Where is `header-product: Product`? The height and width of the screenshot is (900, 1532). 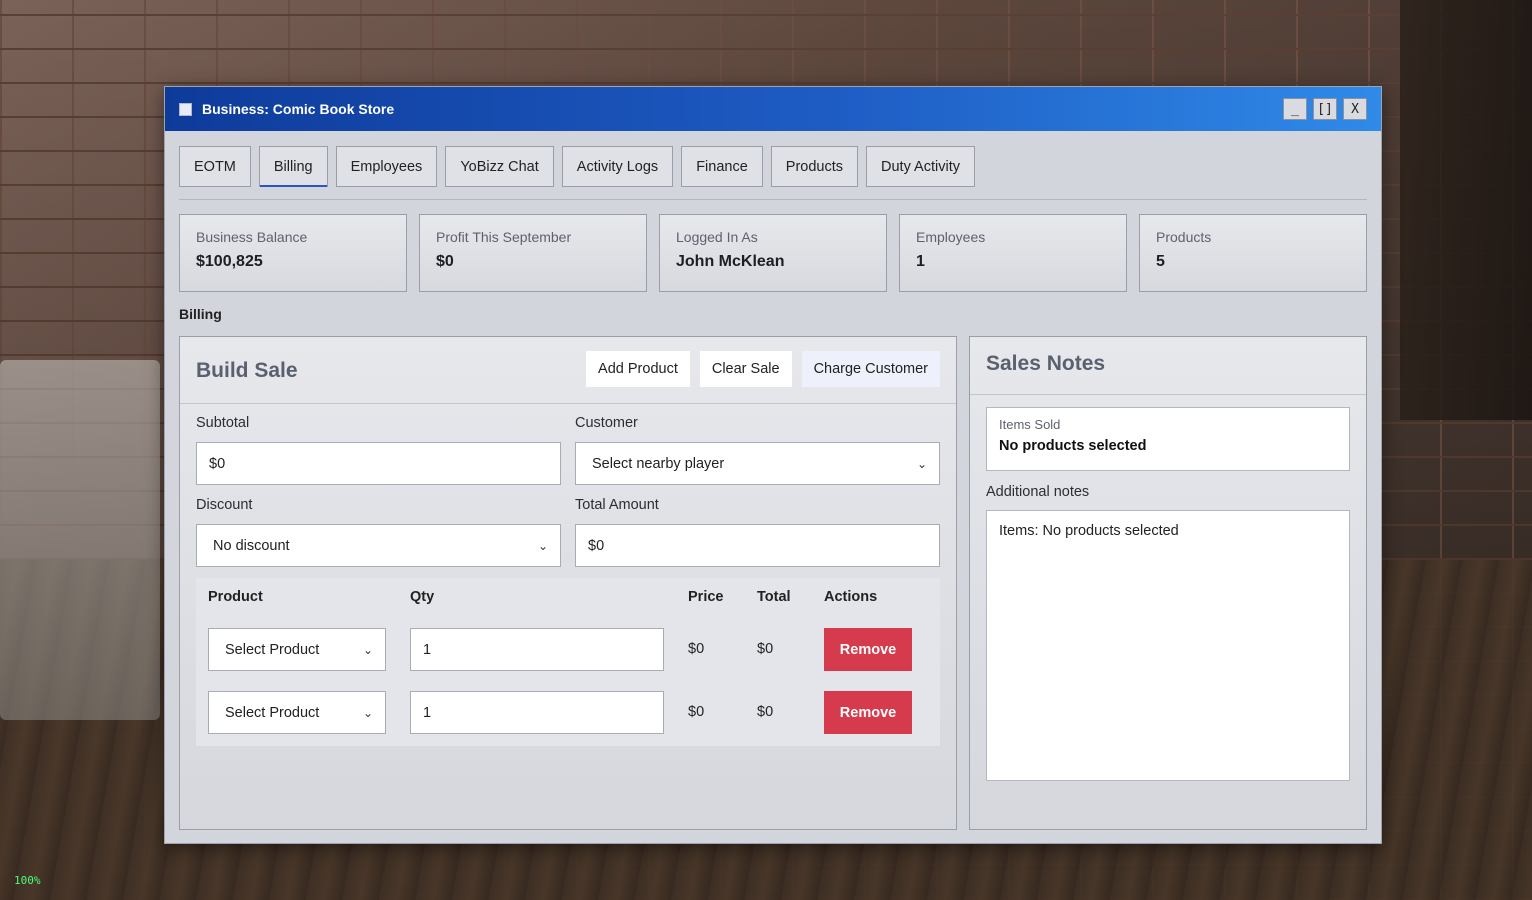 header-product: Product is located at coordinates (235, 597).